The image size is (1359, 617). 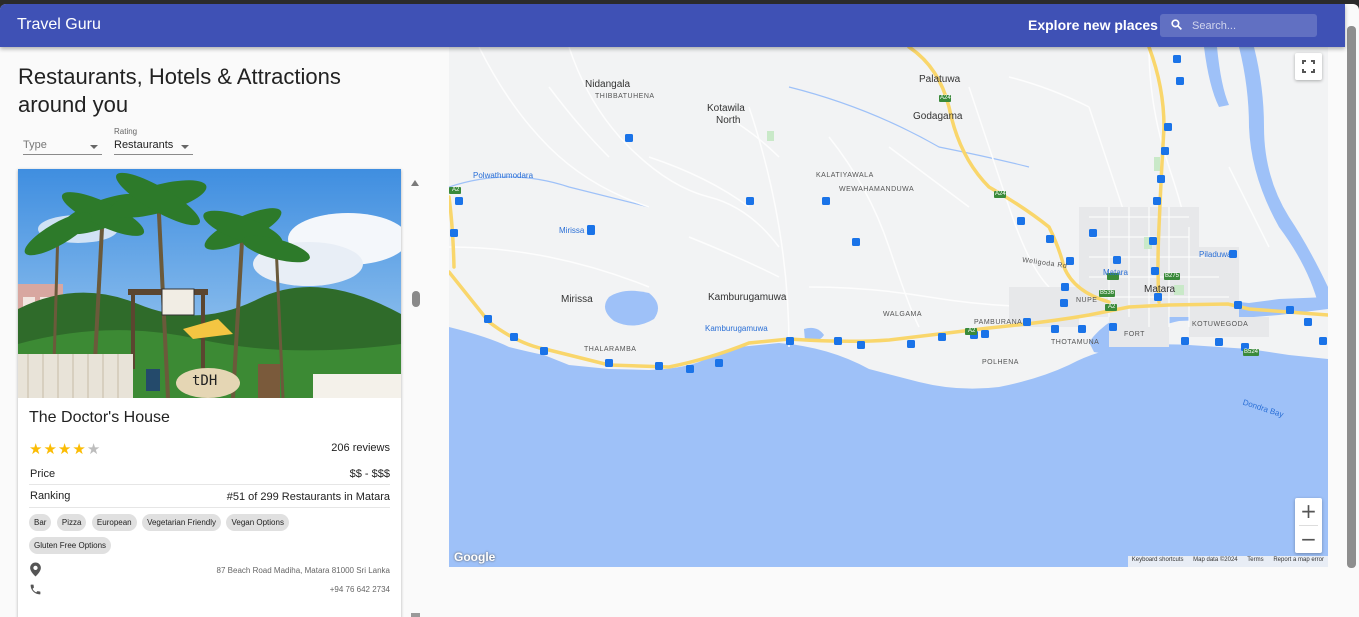 What do you see at coordinates (257, 522) in the screenshot?
I see `tag-chip: Vegan Options` at bounding box center [257, 522].